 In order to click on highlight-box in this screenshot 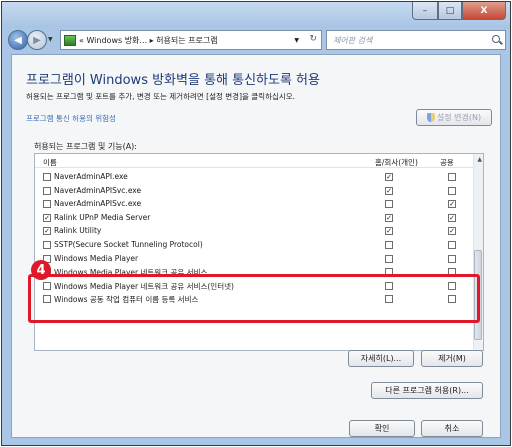, I will do `click(254, 298)`.